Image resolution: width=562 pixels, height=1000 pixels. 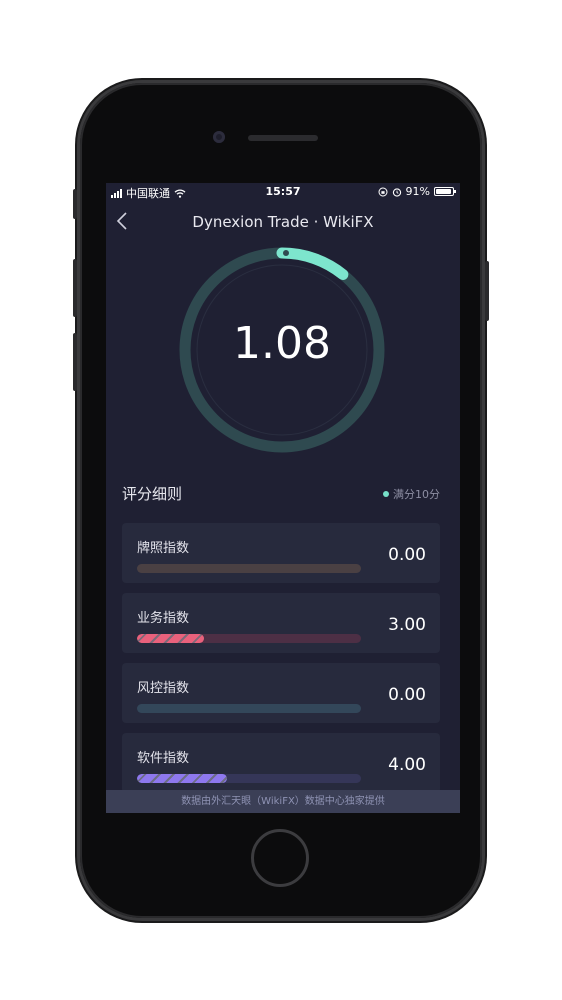 I want to click on data-source-footer: 数据由外汇天眼（WikiFX）数据中心独家提供, so click(x=283, y=801).